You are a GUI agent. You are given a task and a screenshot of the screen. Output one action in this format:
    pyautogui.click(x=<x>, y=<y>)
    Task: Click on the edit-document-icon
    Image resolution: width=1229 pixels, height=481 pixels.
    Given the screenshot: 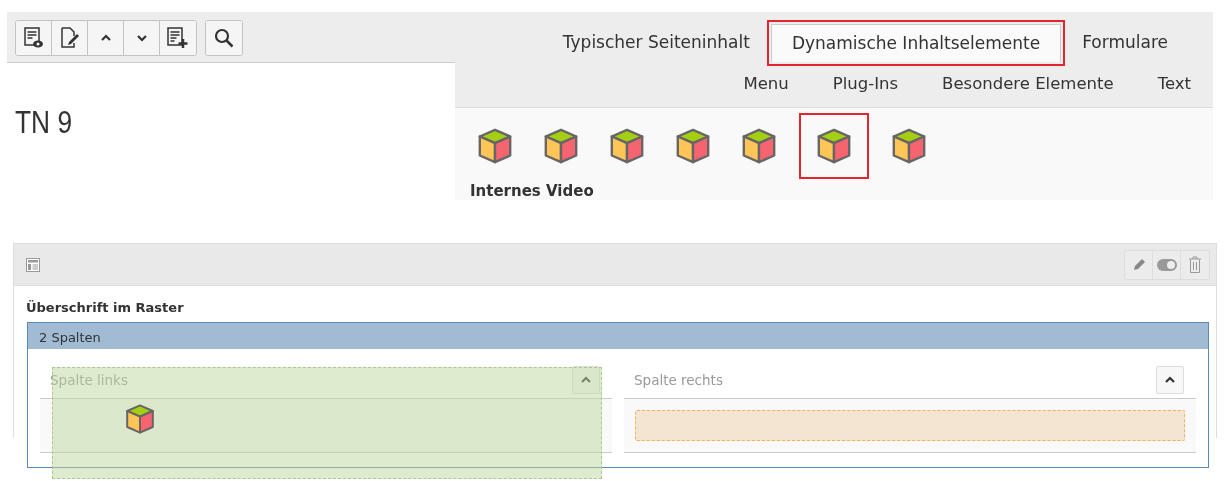 What is the action you would take?
    pyautogui.click(x=69, y=38)
    